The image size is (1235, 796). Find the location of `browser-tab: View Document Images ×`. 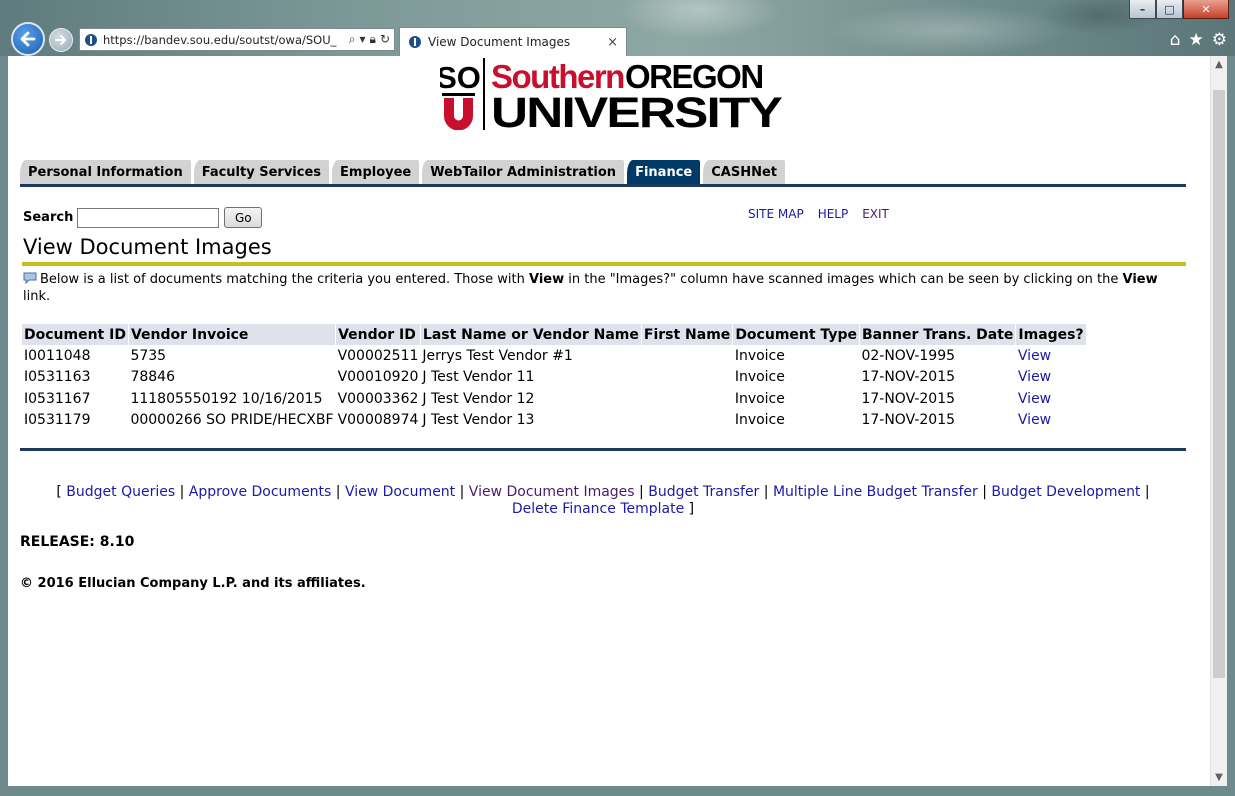

browser-tab: View Document Images × is located at coordinates (513, 41).